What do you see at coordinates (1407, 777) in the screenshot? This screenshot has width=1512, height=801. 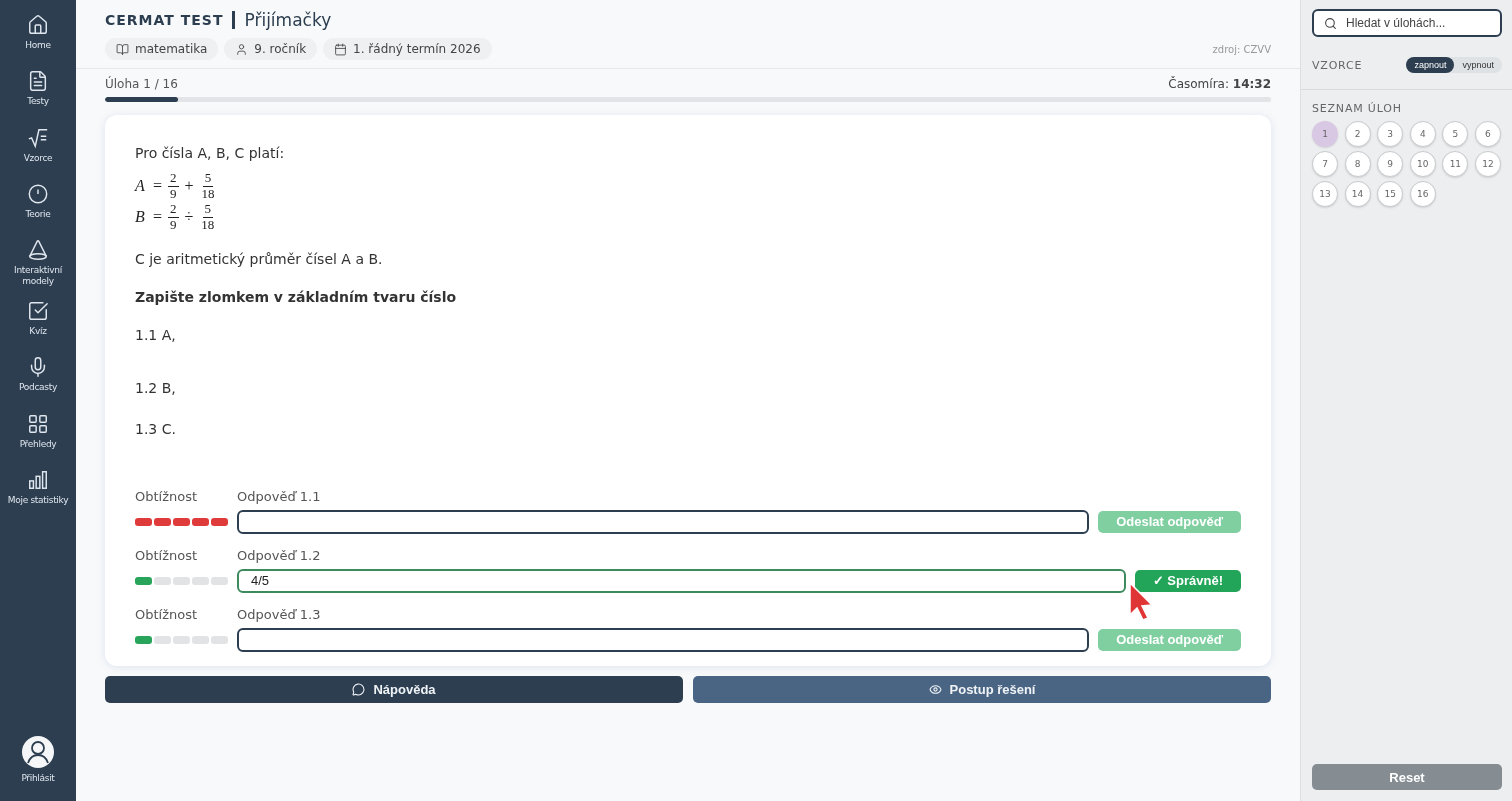 I see `reset-button: Reset` at bounding box center [1407, 777].